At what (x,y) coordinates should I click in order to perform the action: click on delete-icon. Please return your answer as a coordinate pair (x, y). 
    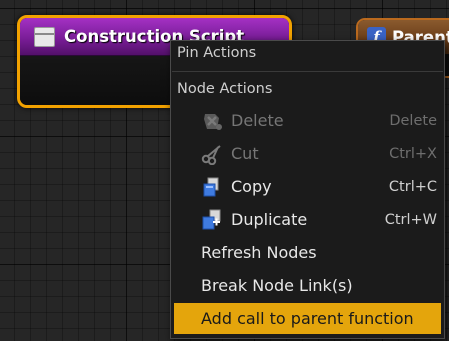
    Looking at the image, I should click on (213, 122).